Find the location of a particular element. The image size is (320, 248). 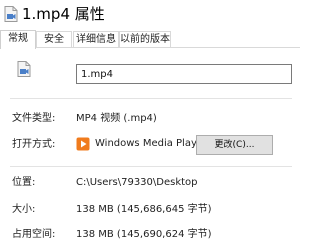

size-on-disk-value: 138 MB (145,690,624 字节) is located at coordinates (144, 234).